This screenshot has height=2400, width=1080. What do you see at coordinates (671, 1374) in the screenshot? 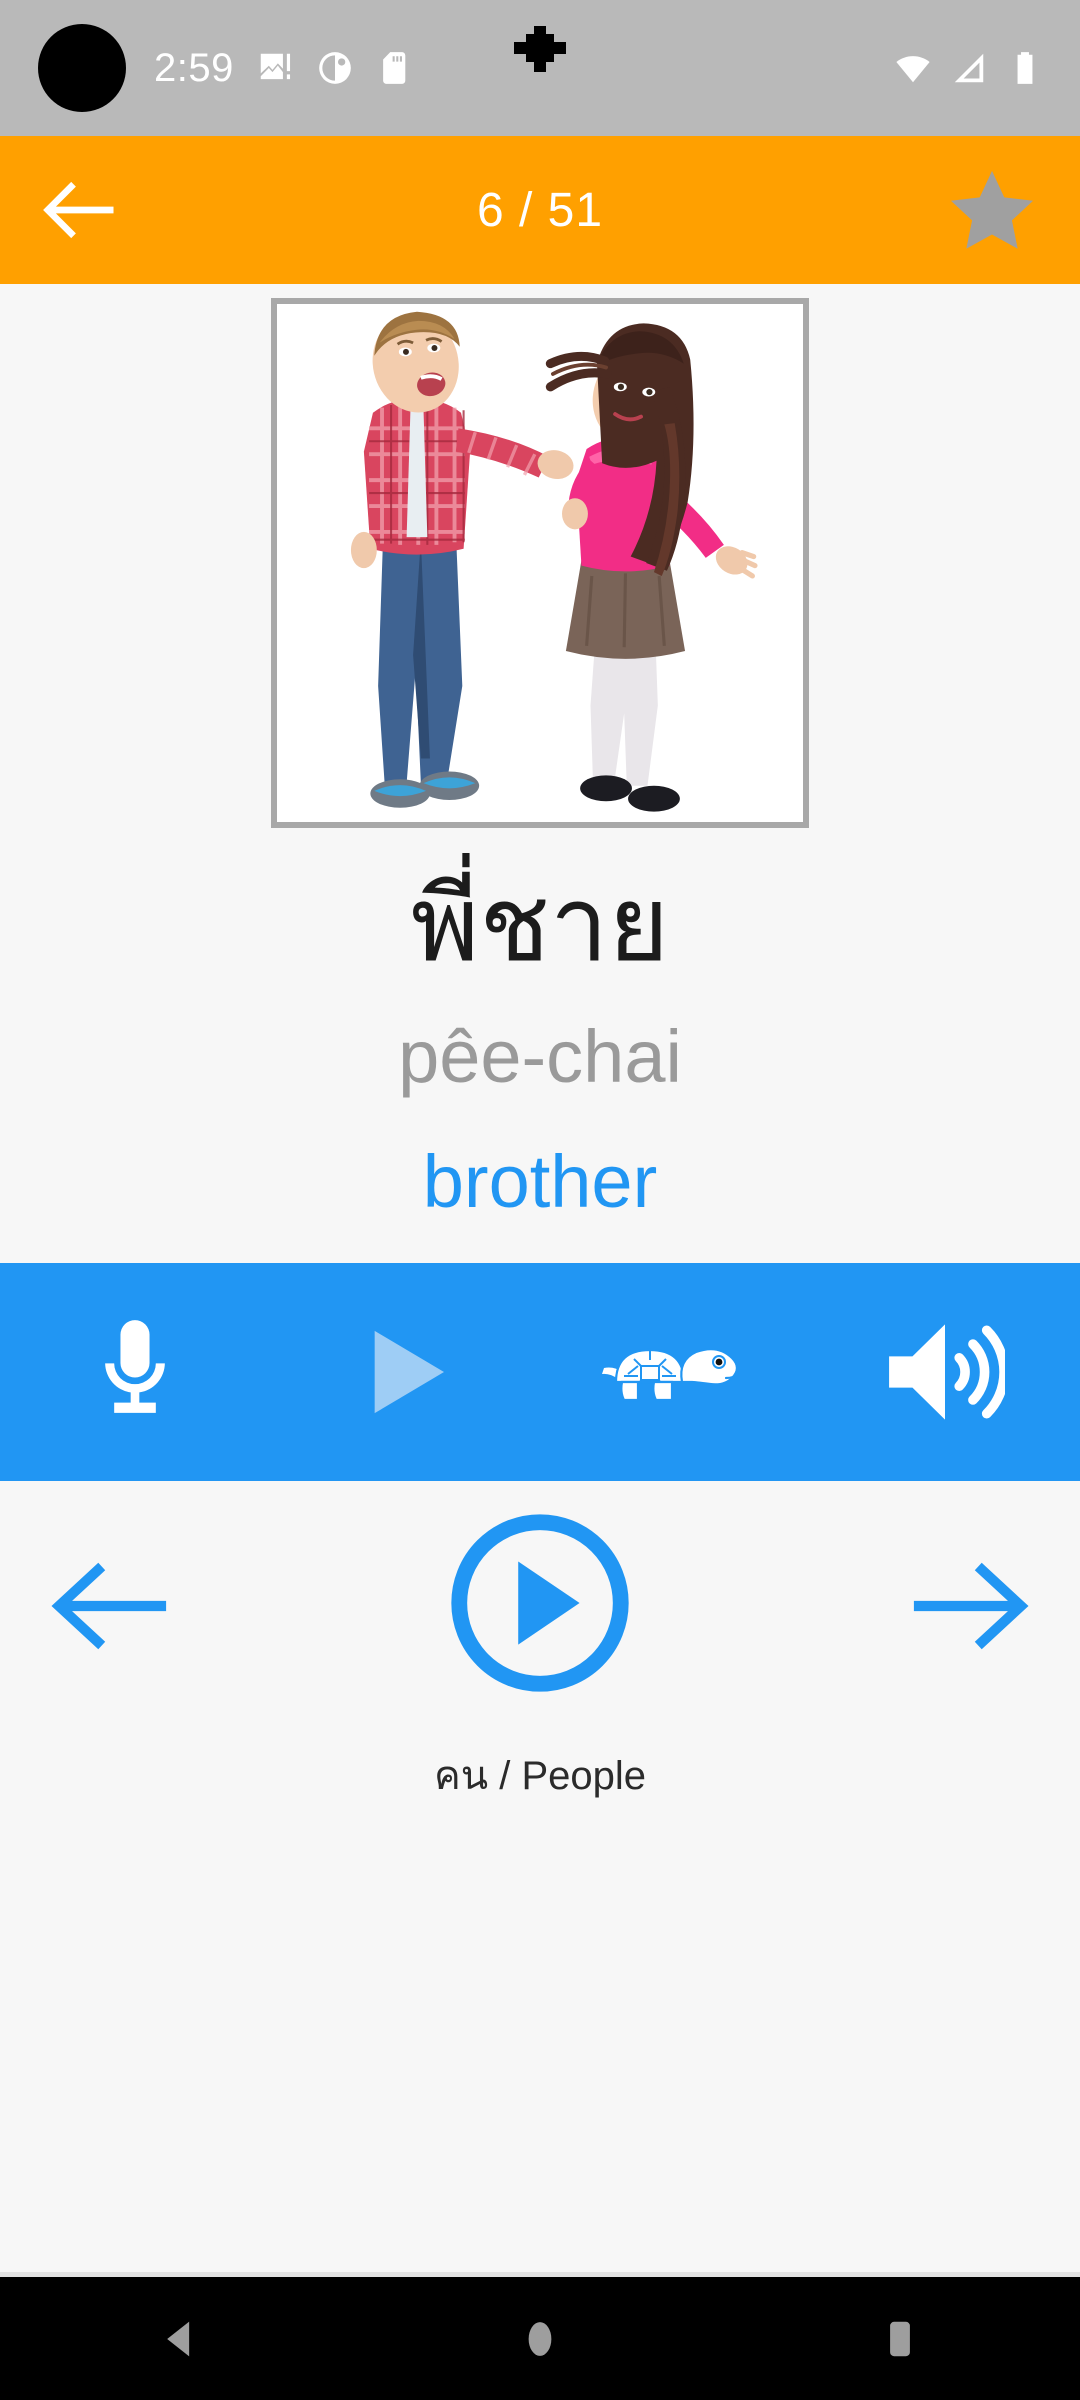
I see `turtle-icon` at bounding box center [671, 1374].